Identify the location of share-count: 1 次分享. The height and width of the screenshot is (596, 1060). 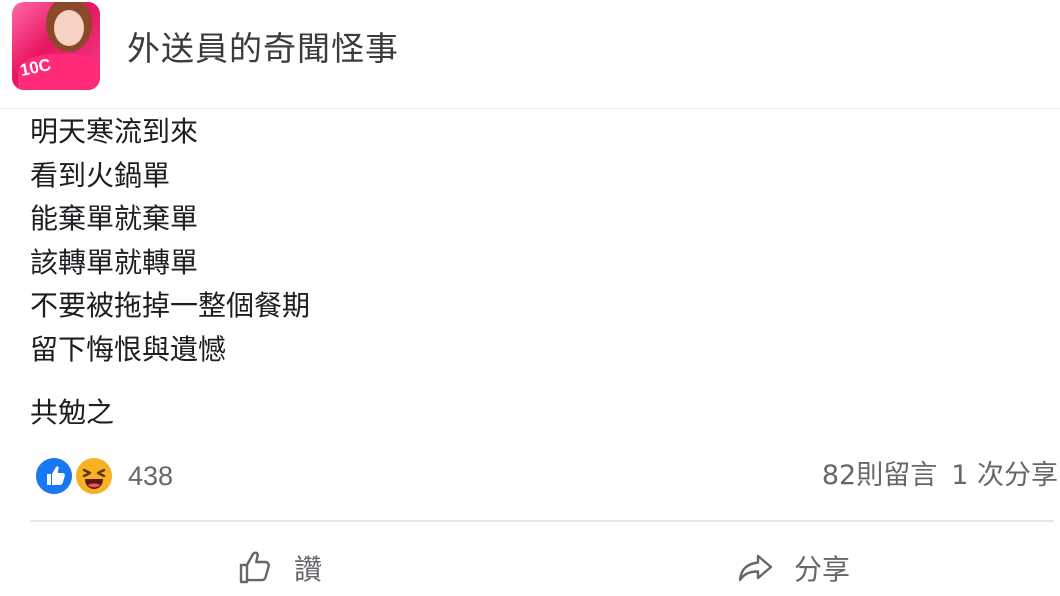
(1004, 475).